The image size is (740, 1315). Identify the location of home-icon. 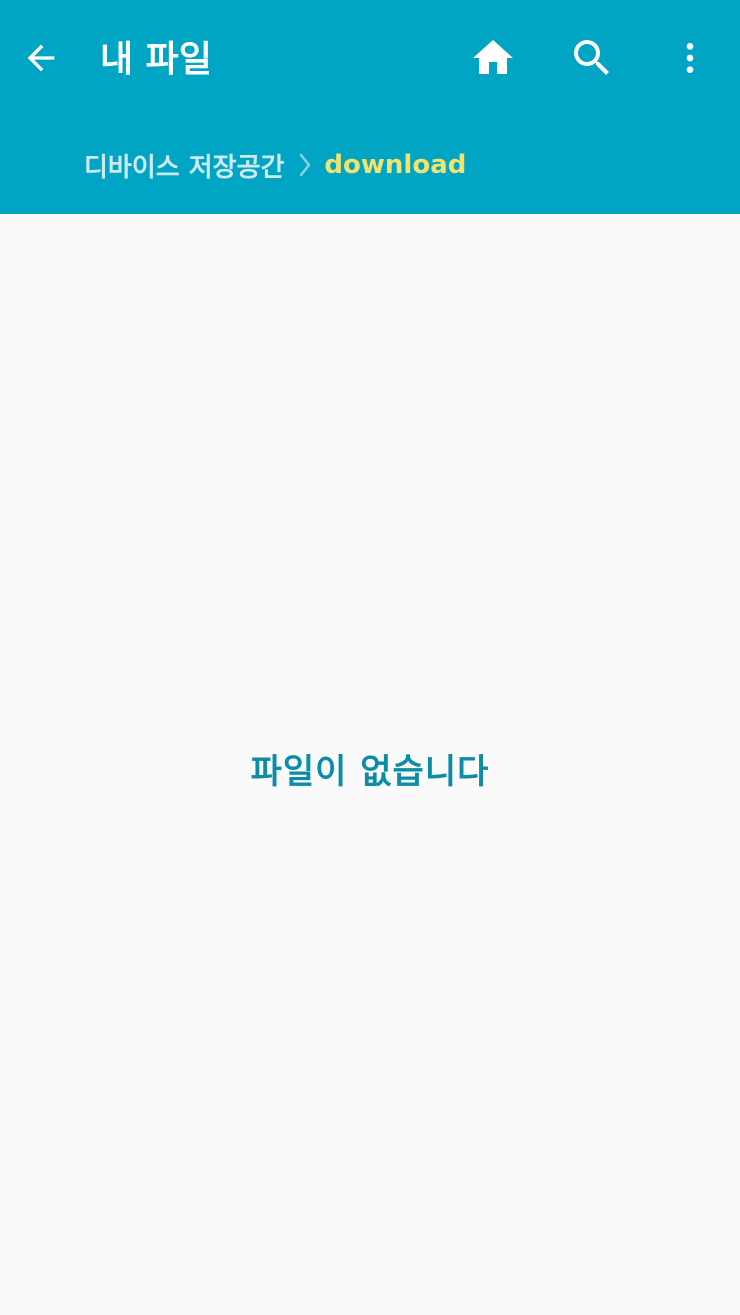
(493, 57).